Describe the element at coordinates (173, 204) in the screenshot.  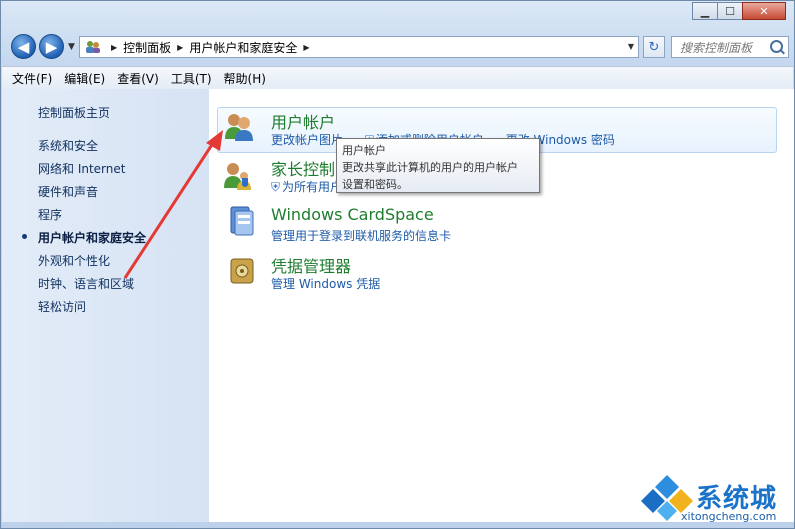
I see `annotation-arrow-icon` at that location.